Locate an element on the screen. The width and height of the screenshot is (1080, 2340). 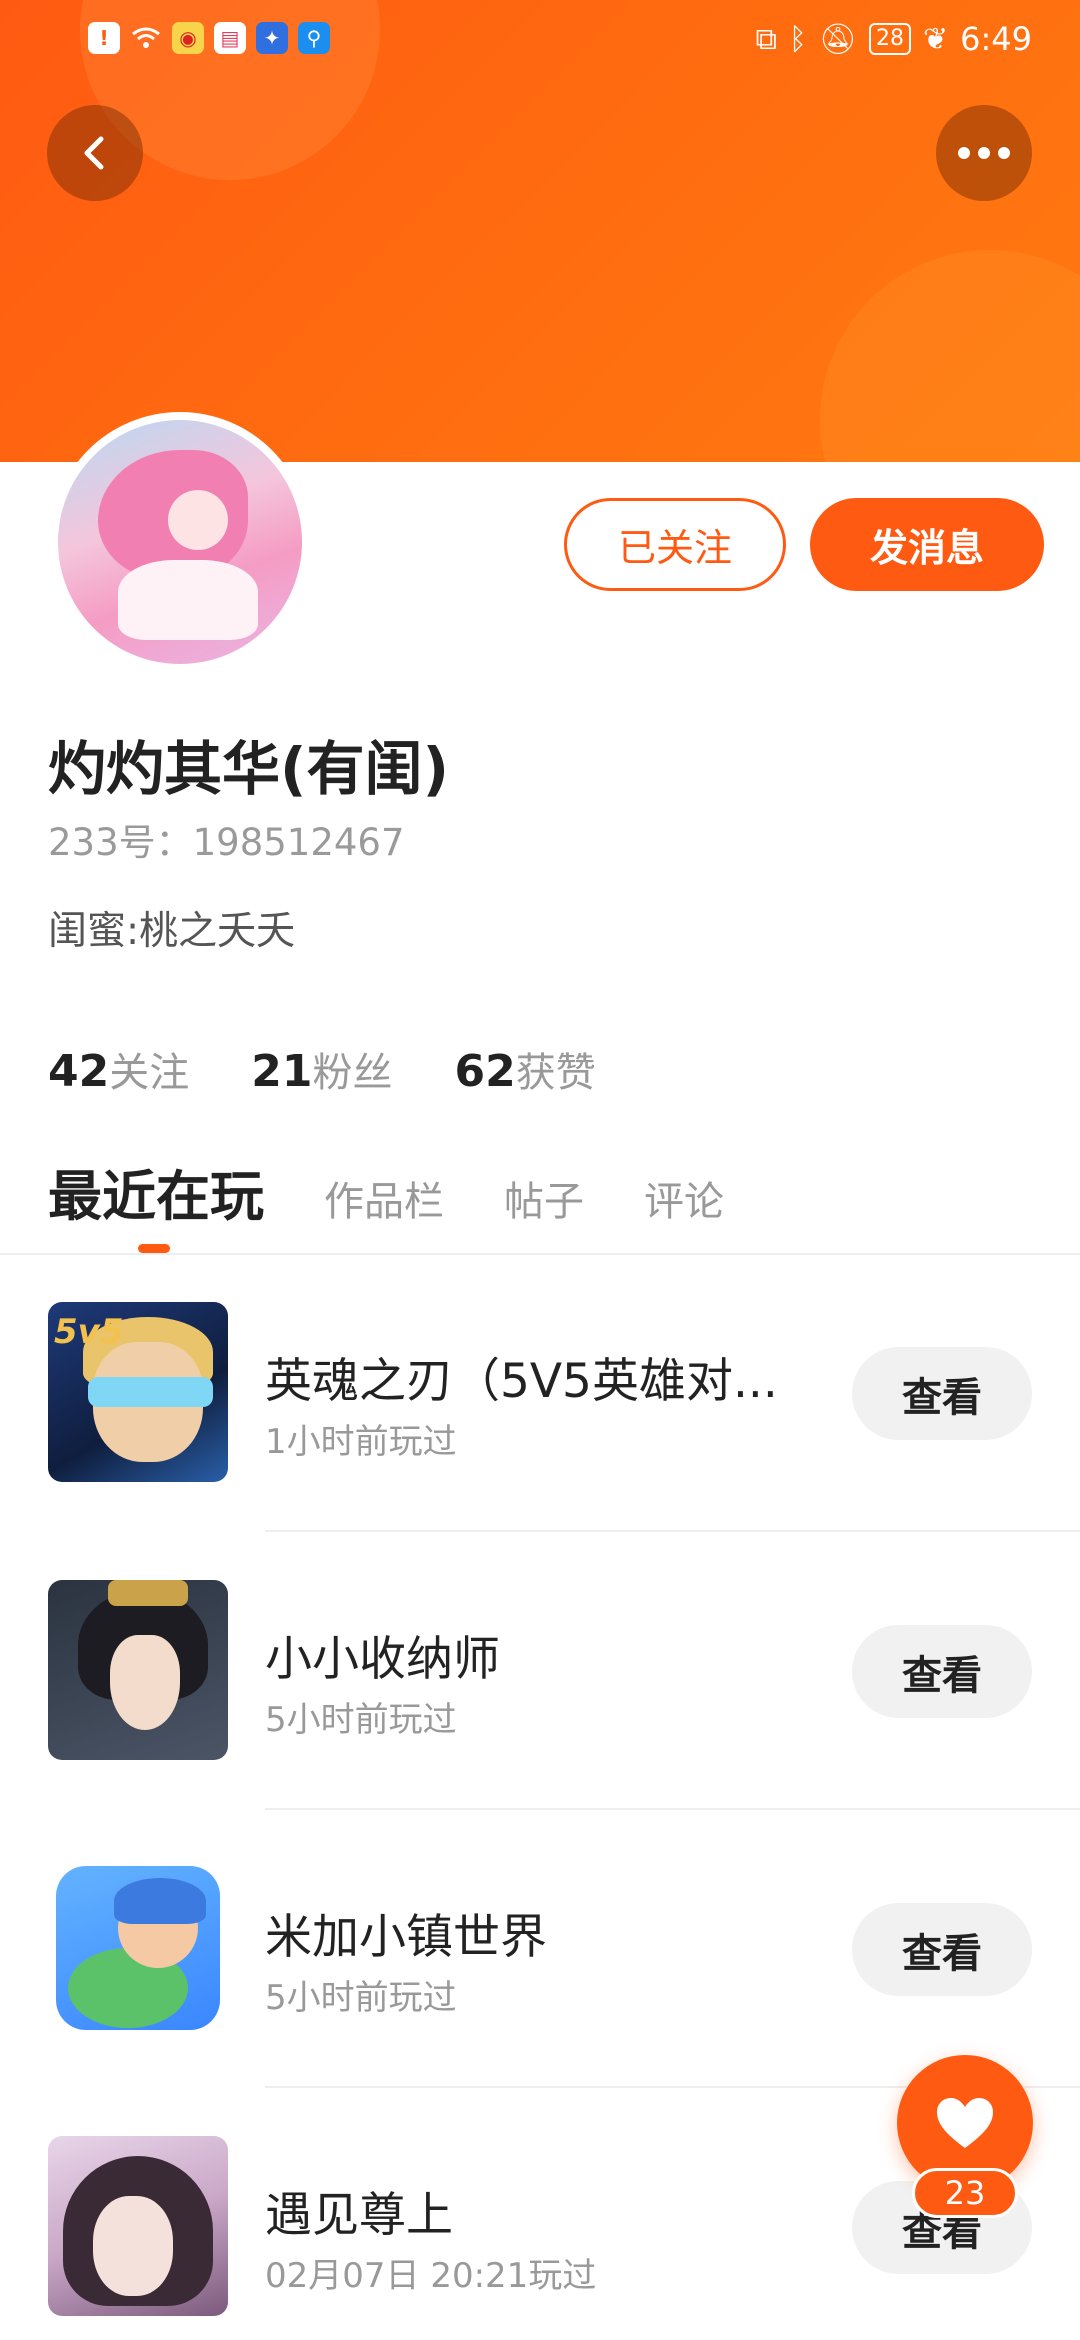
leaf-icon: ❦ is located at coordinates (936, 39).